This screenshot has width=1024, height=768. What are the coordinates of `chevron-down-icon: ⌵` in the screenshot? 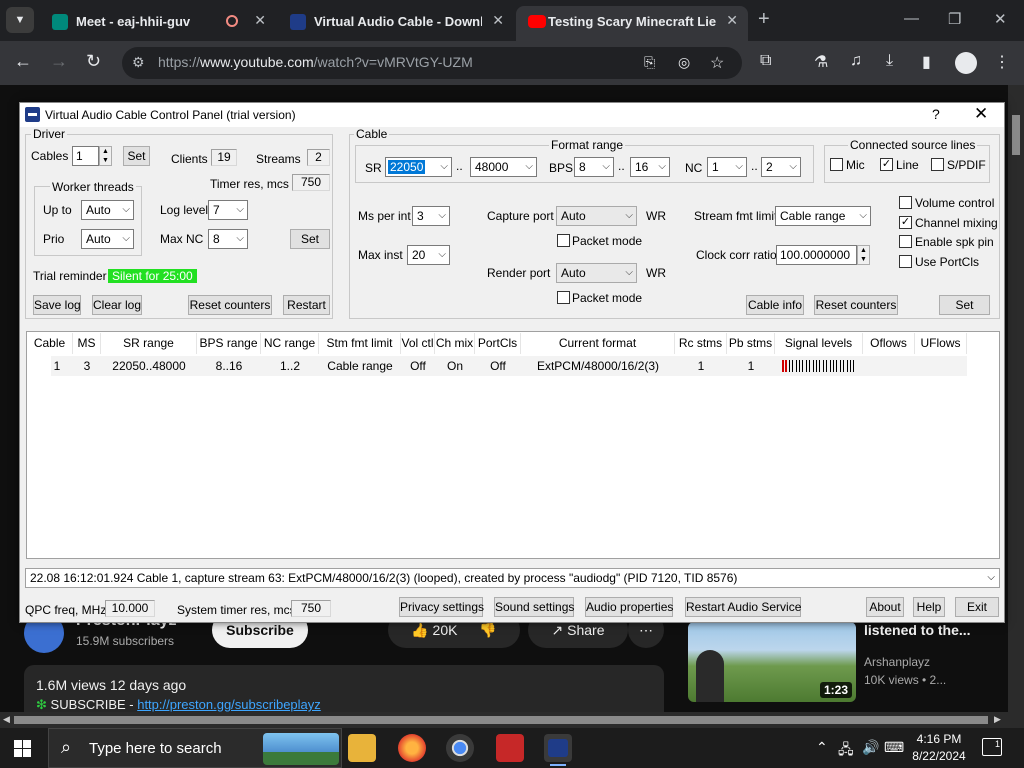 It's located at (991, 578).